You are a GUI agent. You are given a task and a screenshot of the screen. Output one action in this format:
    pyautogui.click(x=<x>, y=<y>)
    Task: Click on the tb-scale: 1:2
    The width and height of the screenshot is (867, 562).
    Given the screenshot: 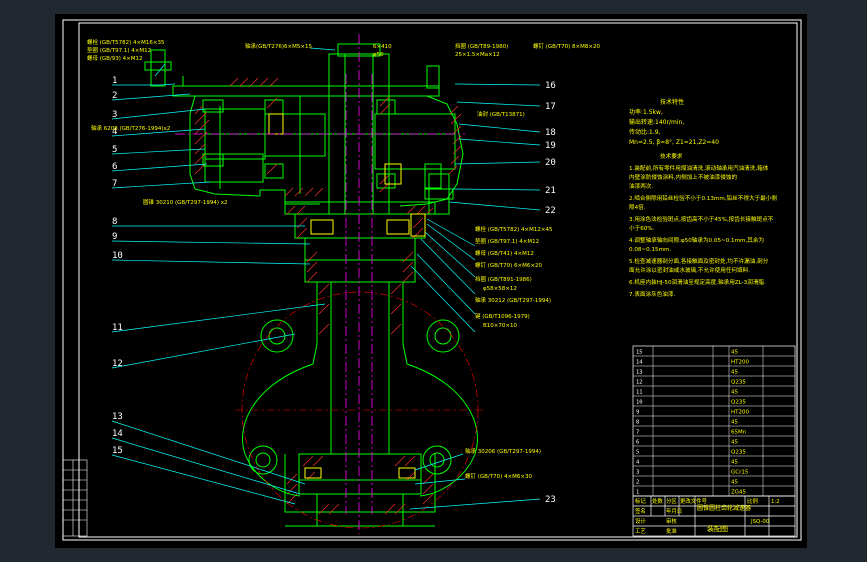 What is the action you would take?
    pyautogui.click(x=775, y=502)
    